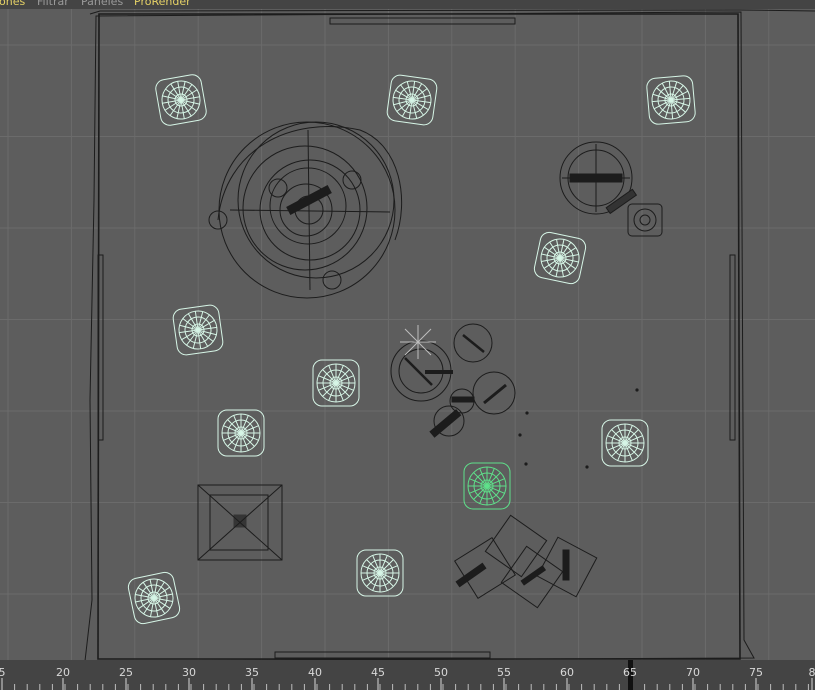 This screenshot has width=815, height=690. I want to click on menu-item-opciones: ones, so click(12, 4).